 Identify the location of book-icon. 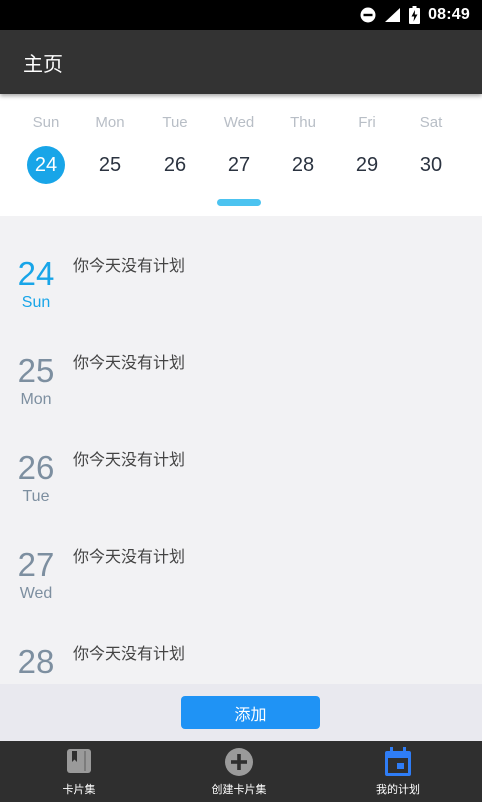
(79, 763).